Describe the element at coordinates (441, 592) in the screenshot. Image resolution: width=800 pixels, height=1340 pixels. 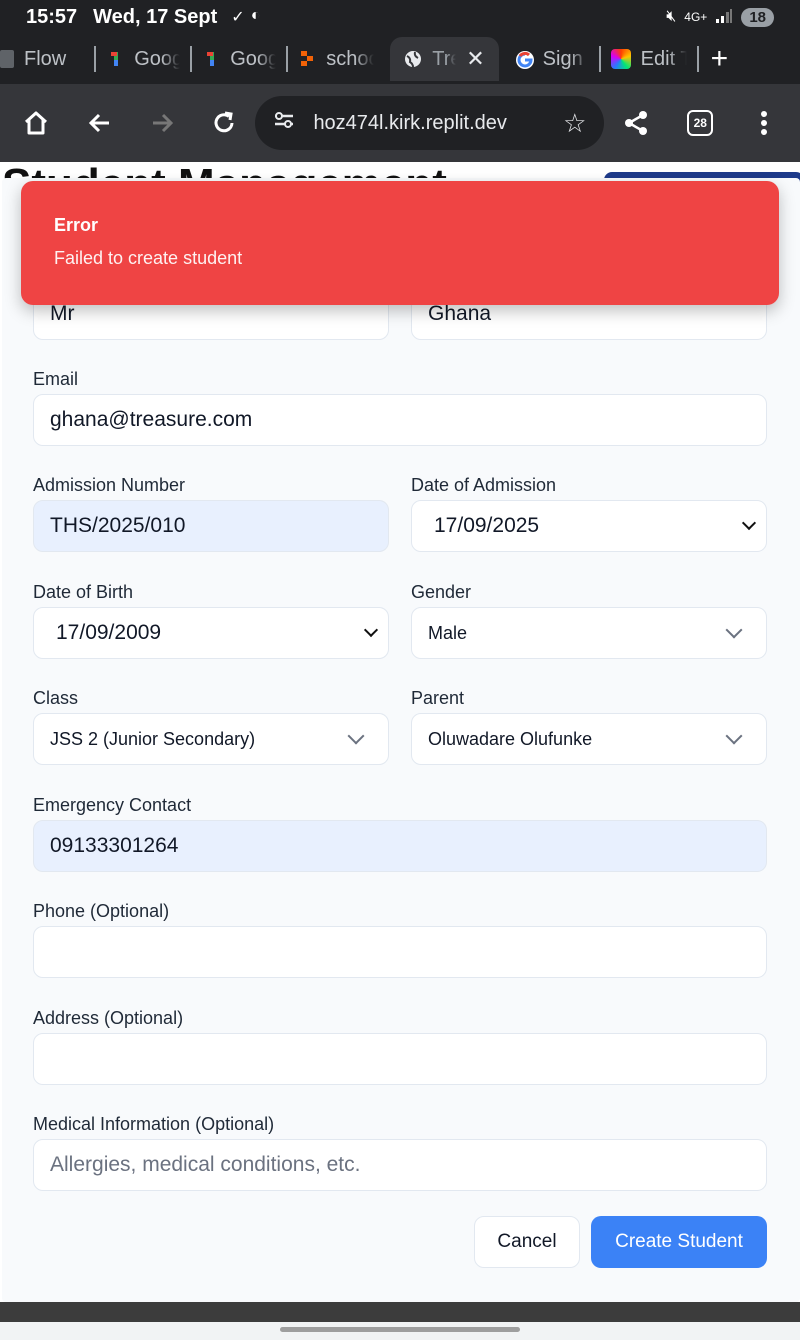
I see `gender-label: Gender` at that location.